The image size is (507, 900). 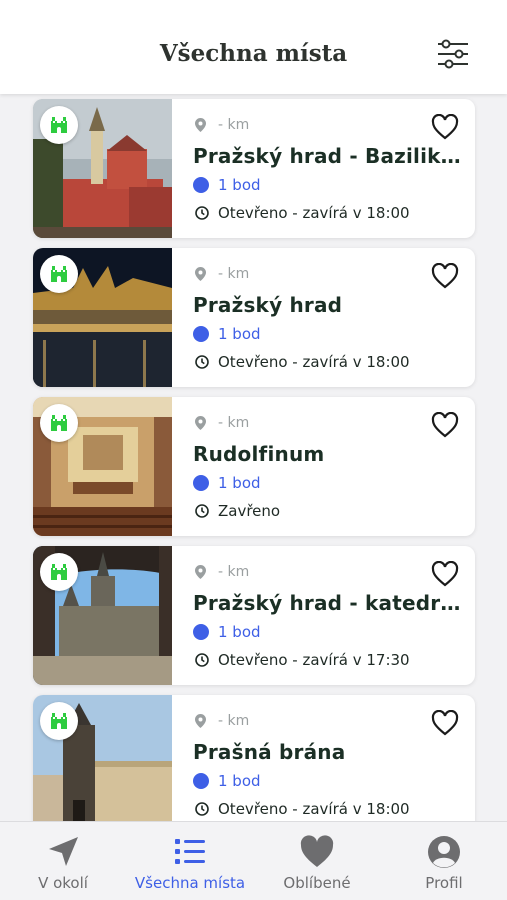 What do you see at coordinates (314, 660) in the screenshot?
I see `hours-text: Otevřeno - zavírá v 17:30` at bounding box center [314, 660].